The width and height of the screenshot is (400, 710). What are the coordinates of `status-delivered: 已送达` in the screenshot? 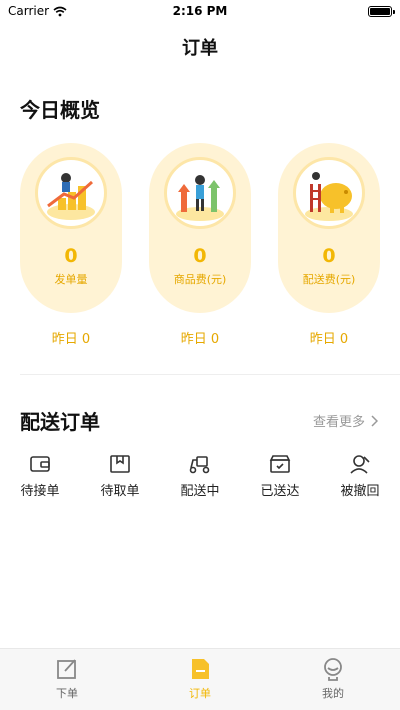 It's located at (280, 476).